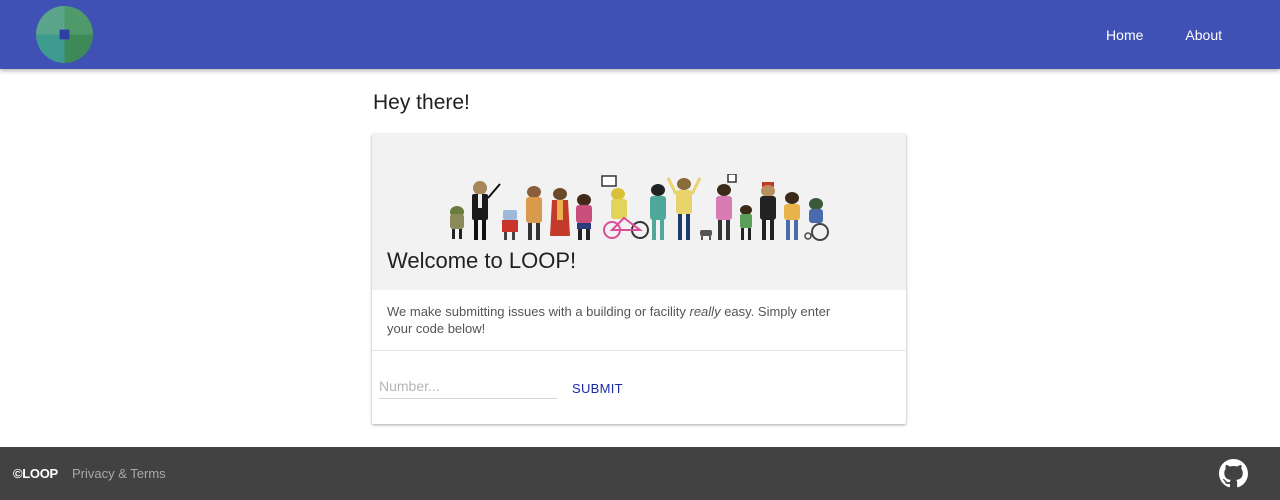 Image resolution: width=1280 pixels, height=500 pixels. Describe the element at coordinates (119, 473) in the screenshot. I see `privacy-terms-link: Privacy & Terms` at that location.